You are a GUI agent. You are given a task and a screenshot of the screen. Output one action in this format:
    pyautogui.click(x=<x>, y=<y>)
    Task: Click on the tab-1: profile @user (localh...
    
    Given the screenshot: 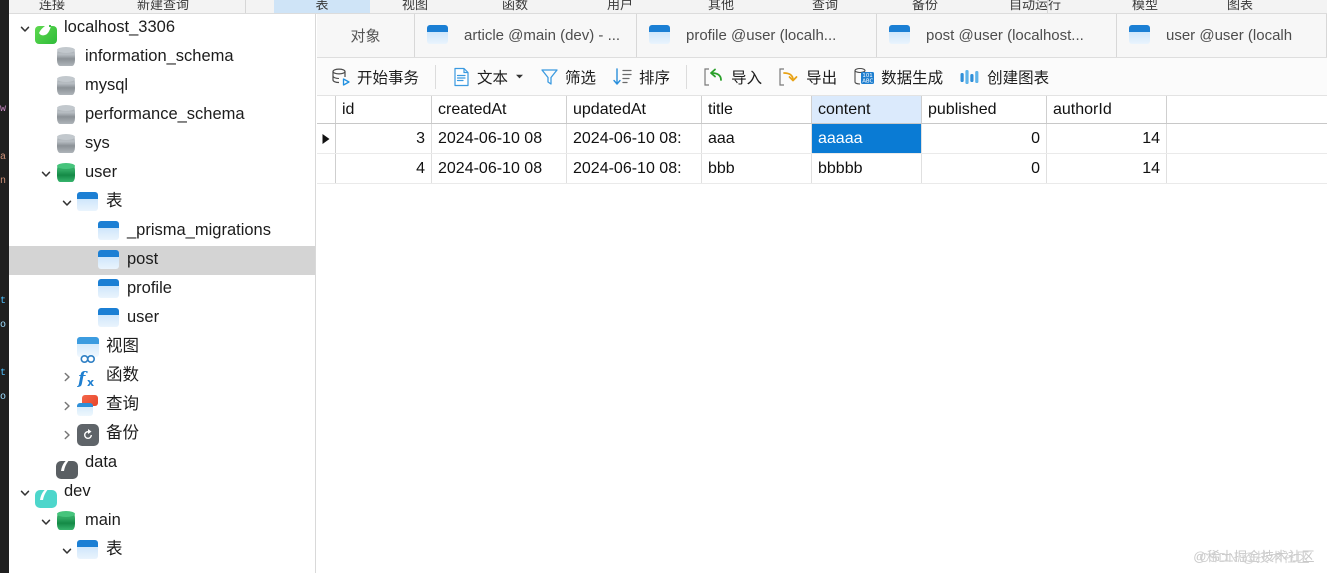 What is the action you would take?
    pyautogui.click(x=757, y=35)
    